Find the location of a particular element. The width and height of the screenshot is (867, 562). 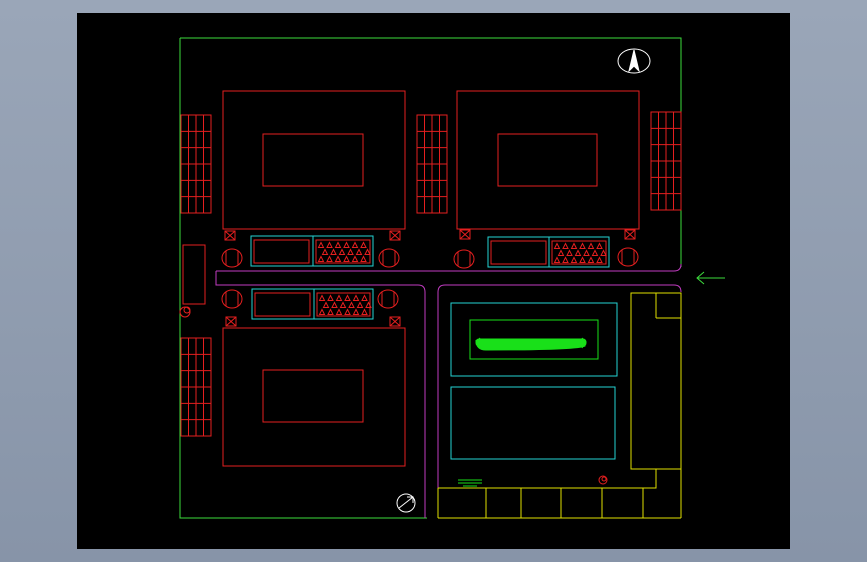

south-row-units is located at coordinates (559, 494).